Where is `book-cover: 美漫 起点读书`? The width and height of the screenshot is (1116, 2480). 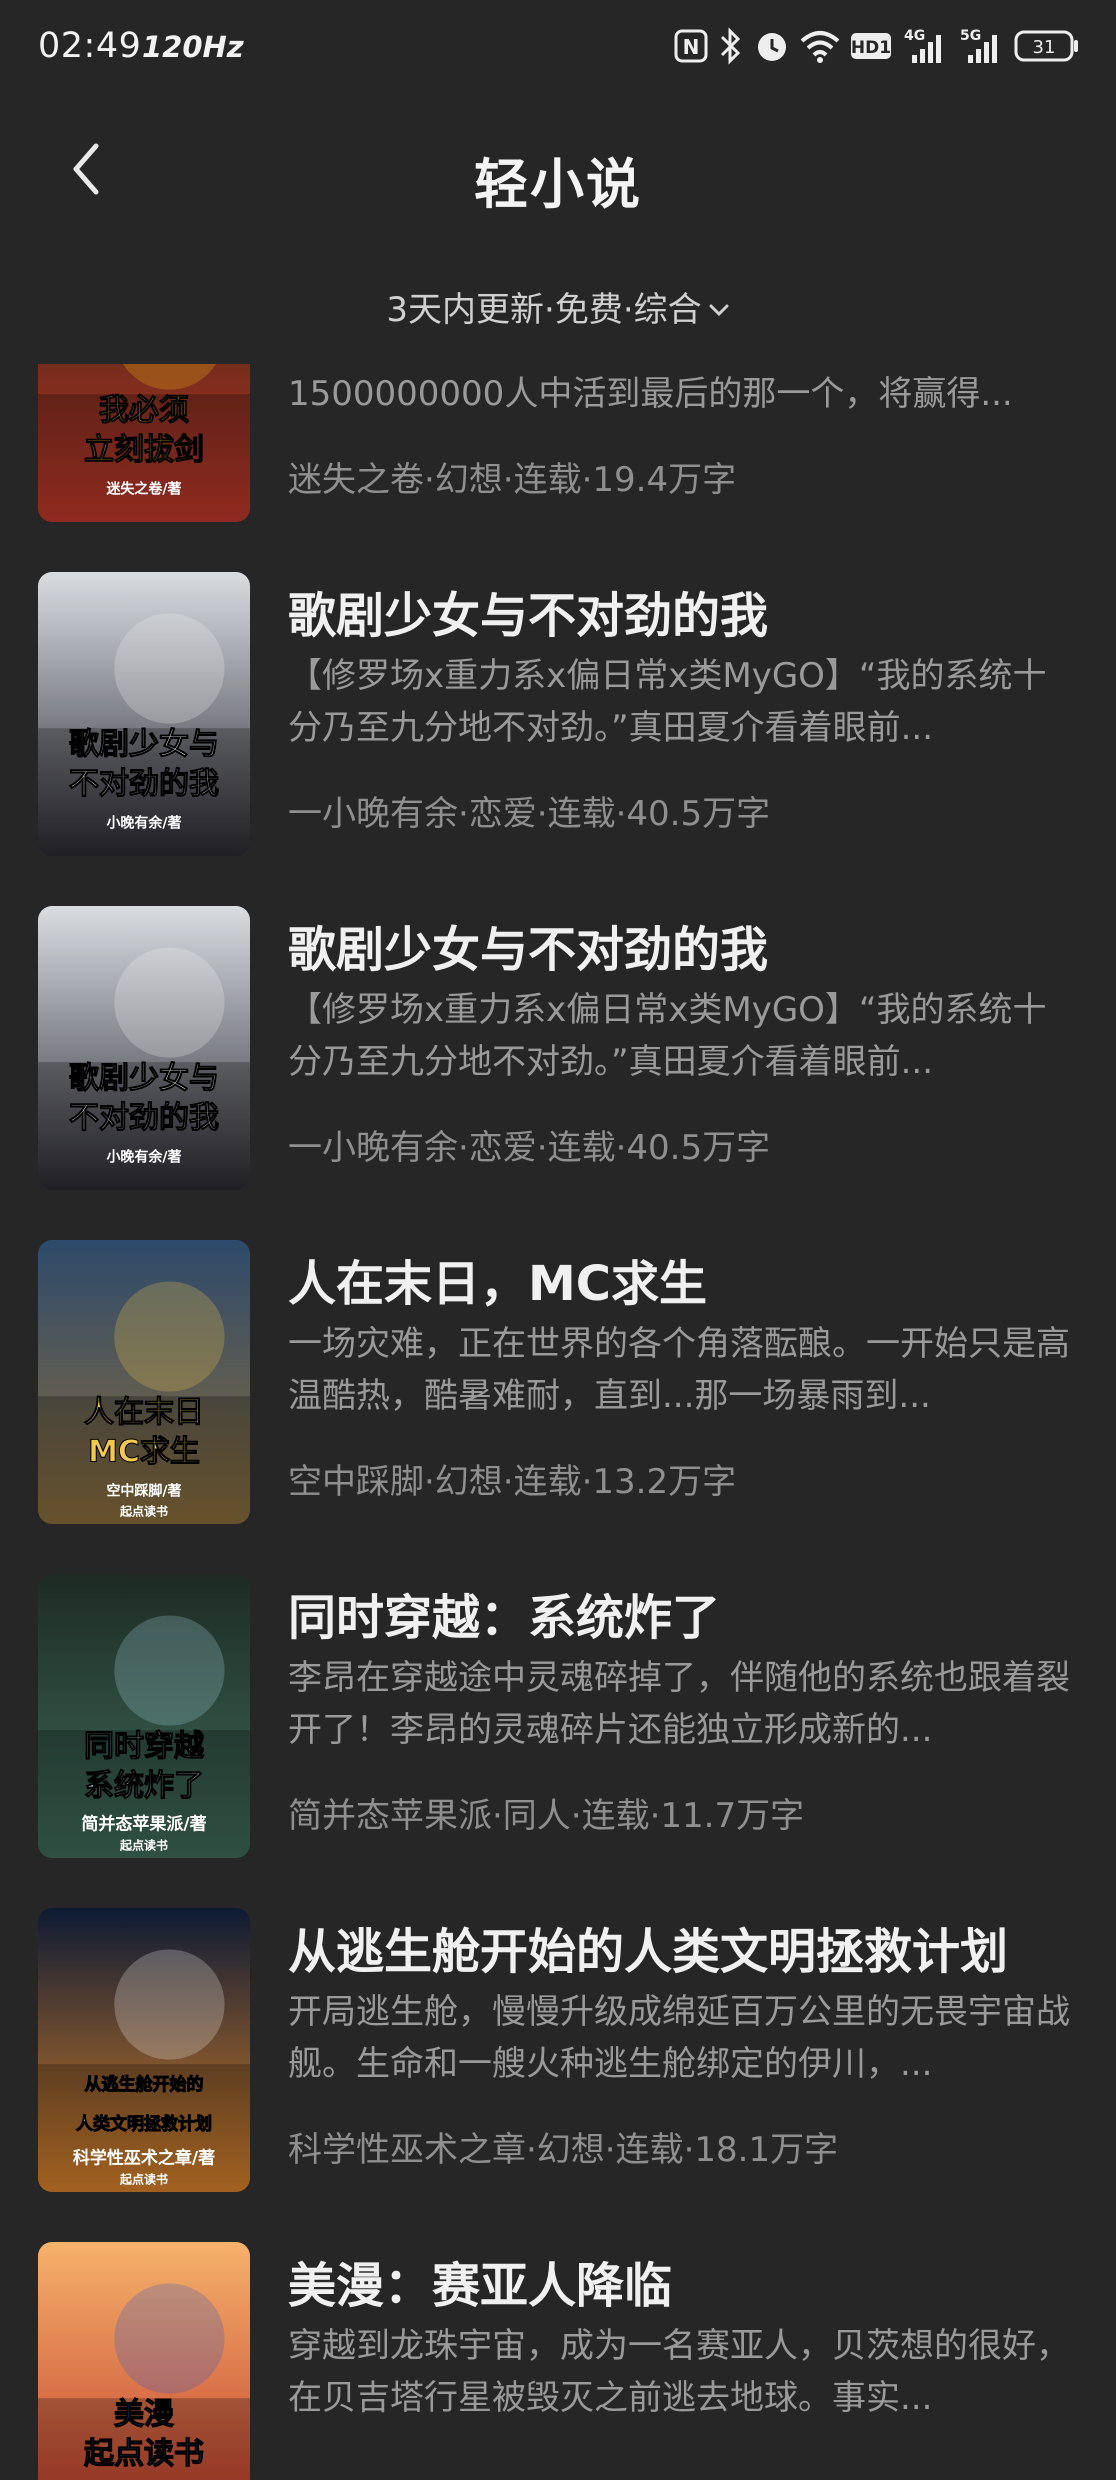
book-cover: 美漫 起点读书 is located at coordinates (144, 2361).